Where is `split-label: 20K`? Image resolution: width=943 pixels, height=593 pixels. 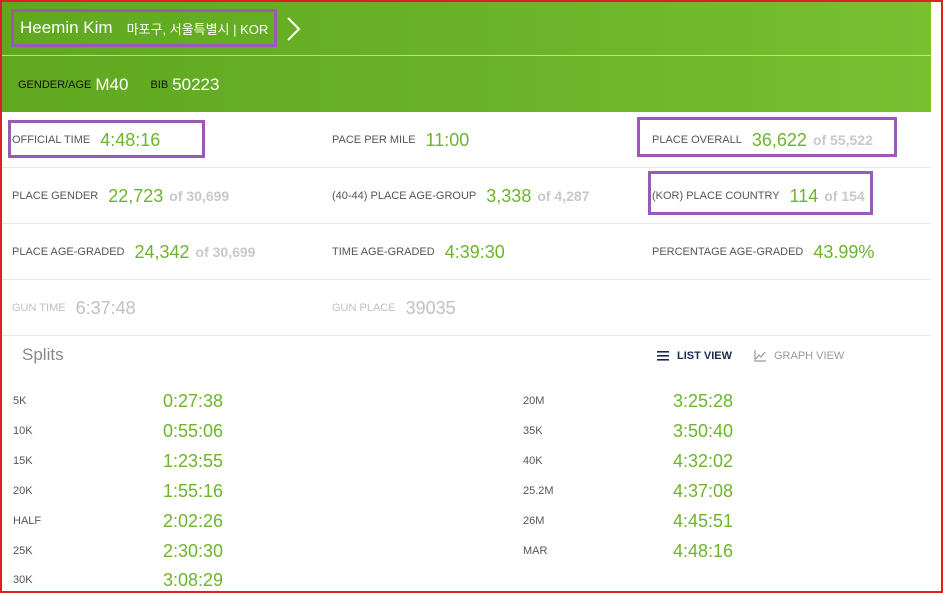 split-label: 20K is located at coordinates (23, 491).